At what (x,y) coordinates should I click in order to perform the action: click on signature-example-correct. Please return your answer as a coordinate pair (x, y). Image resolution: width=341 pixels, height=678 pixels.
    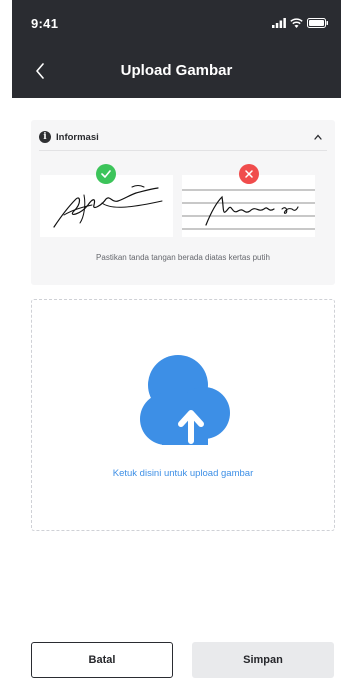
    Looking at the image, I should click on (106, 206).